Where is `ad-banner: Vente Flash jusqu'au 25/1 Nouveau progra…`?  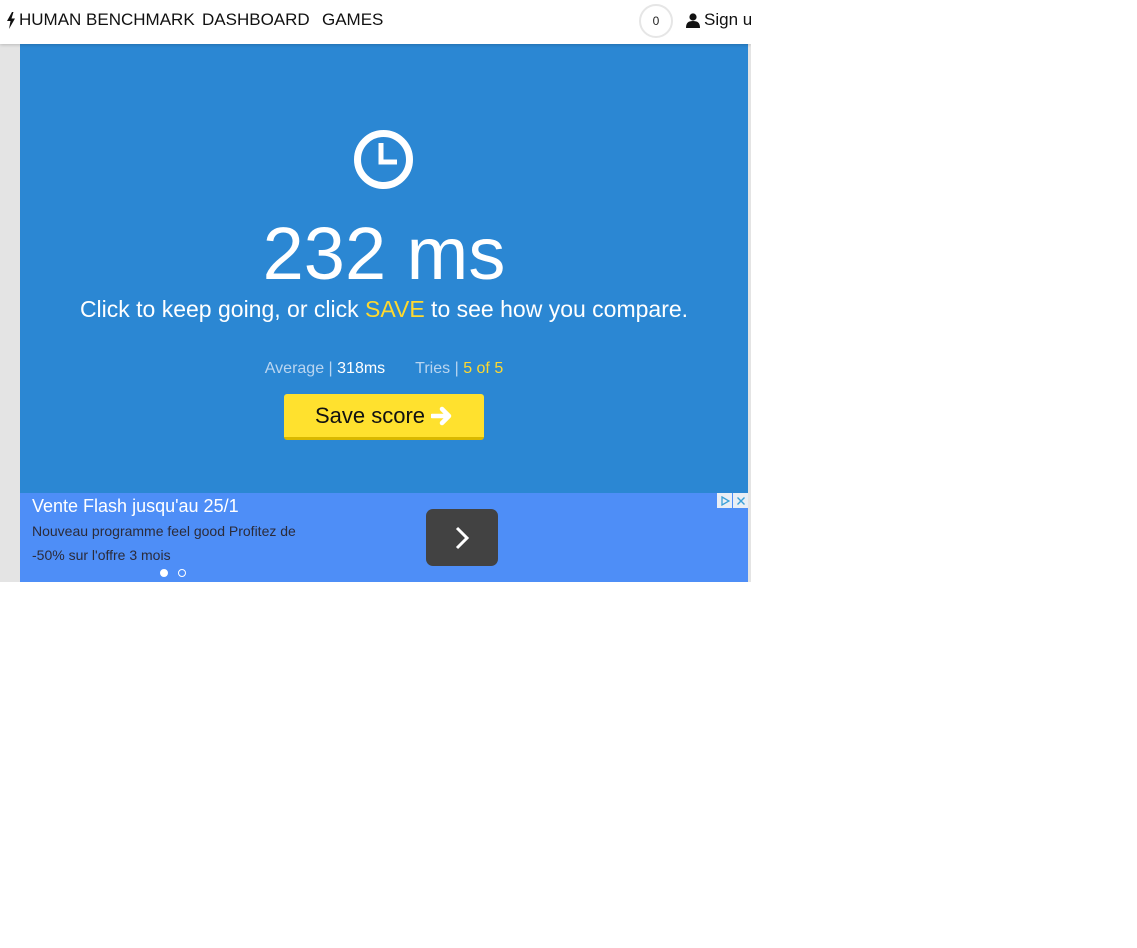
ad-banner: Vente Flash jusqu'au 25/1 Nouveau progra… is located at coordinates (384, 537).